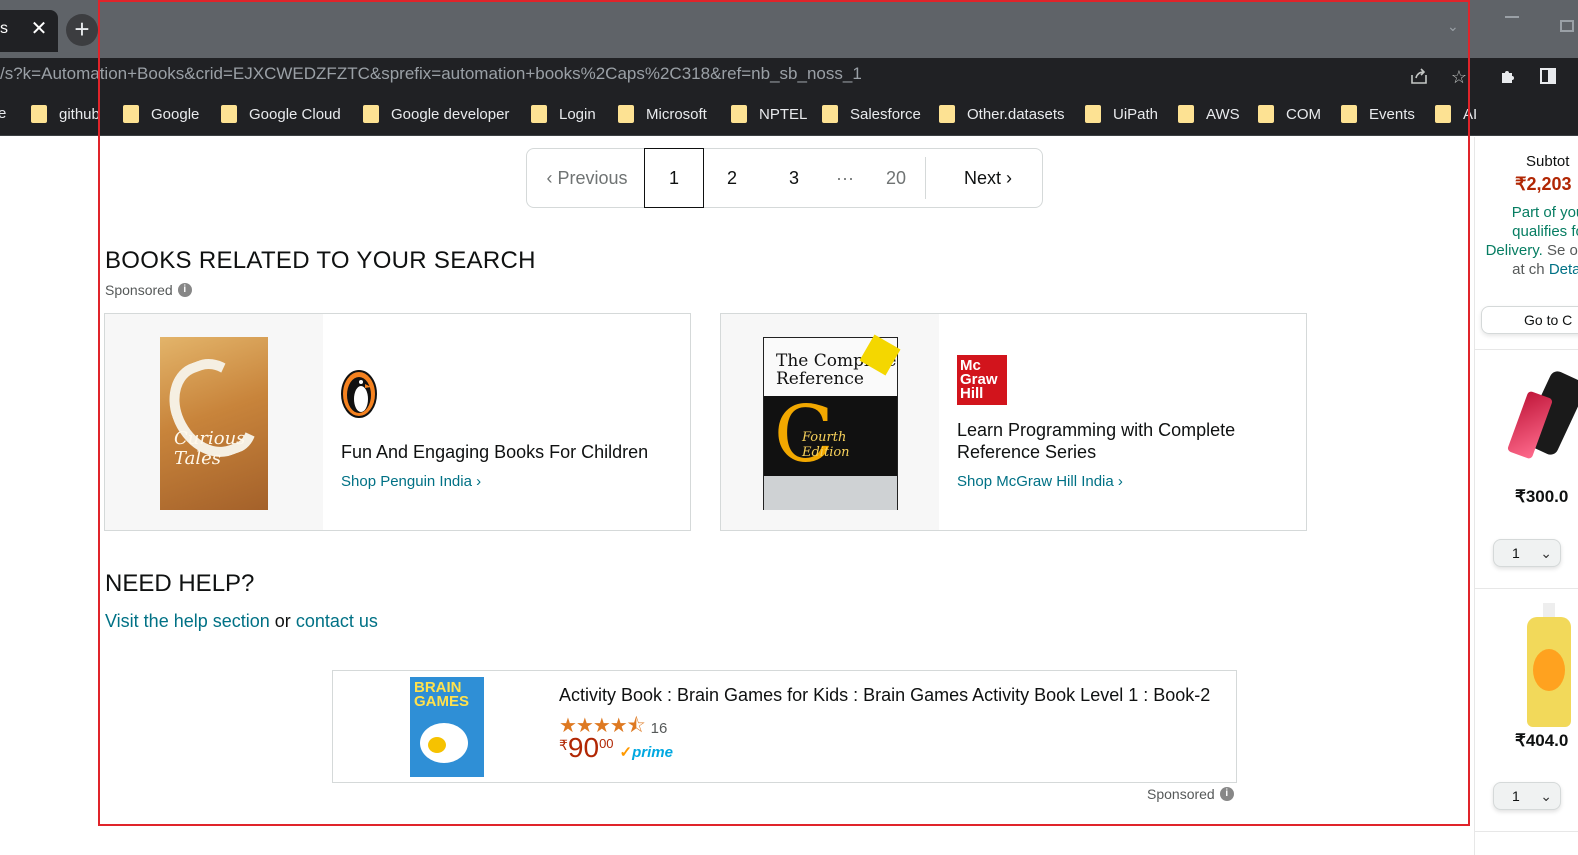  What do you see at coordinates (337, 621) in the screenshot?
I see `contact-us-link: contact us` at bounding box center [337, 621].